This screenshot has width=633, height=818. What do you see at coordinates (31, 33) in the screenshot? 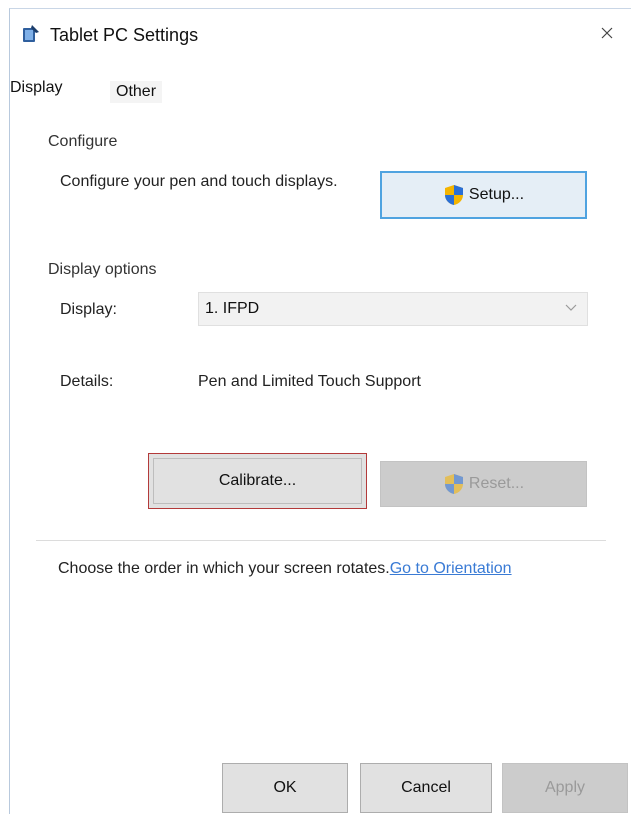
I see `tablet-pc-icon` at bounding box center [31, 33].